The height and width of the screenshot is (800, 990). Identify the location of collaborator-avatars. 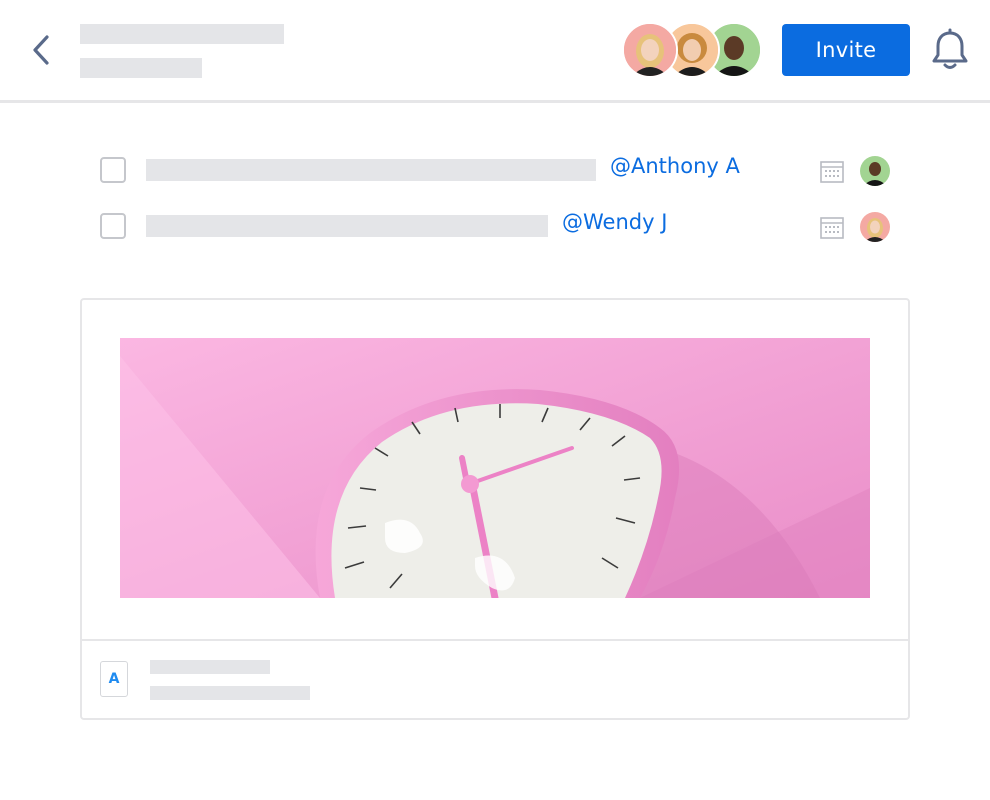
(692, 50).